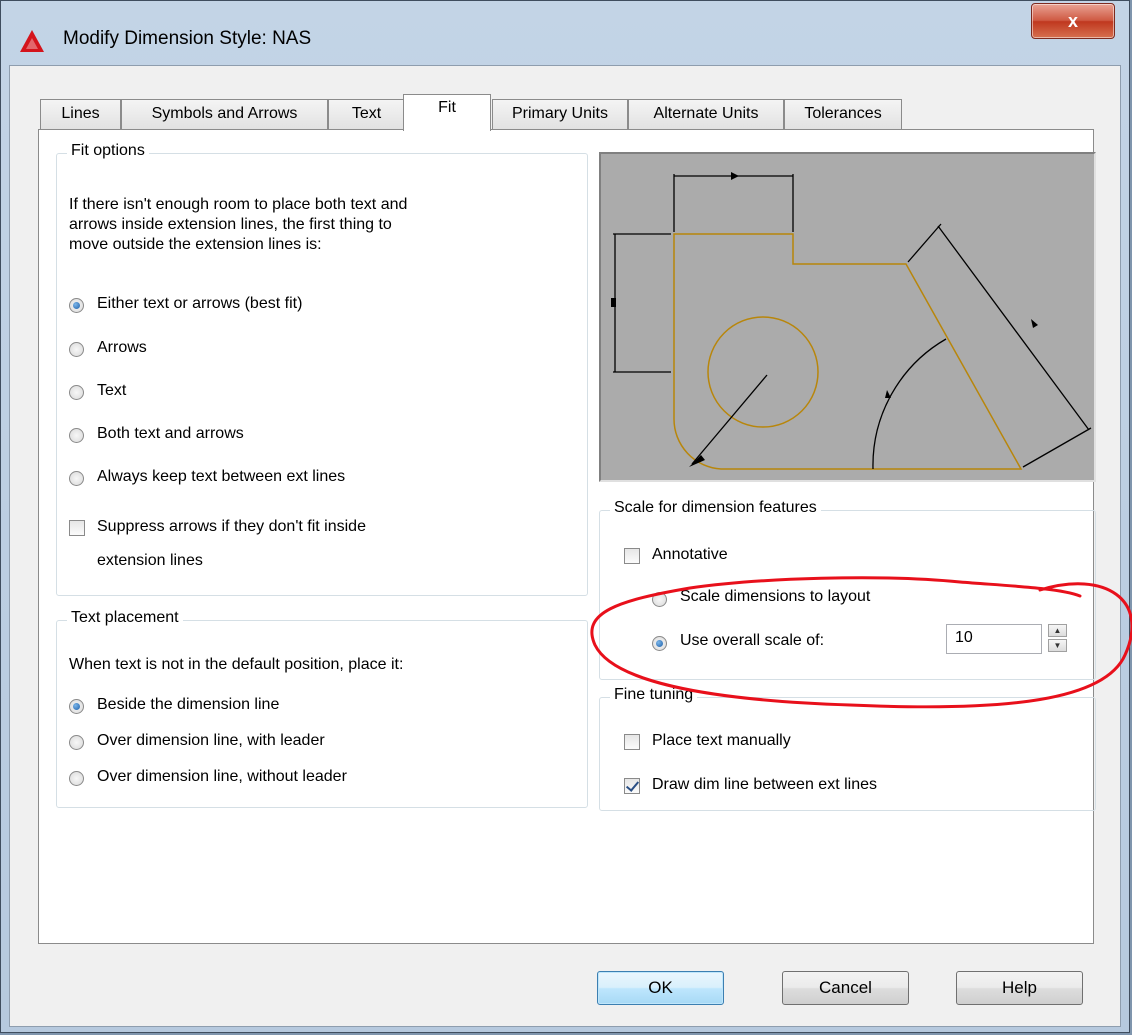  Describe the element at coordinates (170, 433) in the screenshot. I see `label-both-text-and-arrows: Both text and arrows` at that location.